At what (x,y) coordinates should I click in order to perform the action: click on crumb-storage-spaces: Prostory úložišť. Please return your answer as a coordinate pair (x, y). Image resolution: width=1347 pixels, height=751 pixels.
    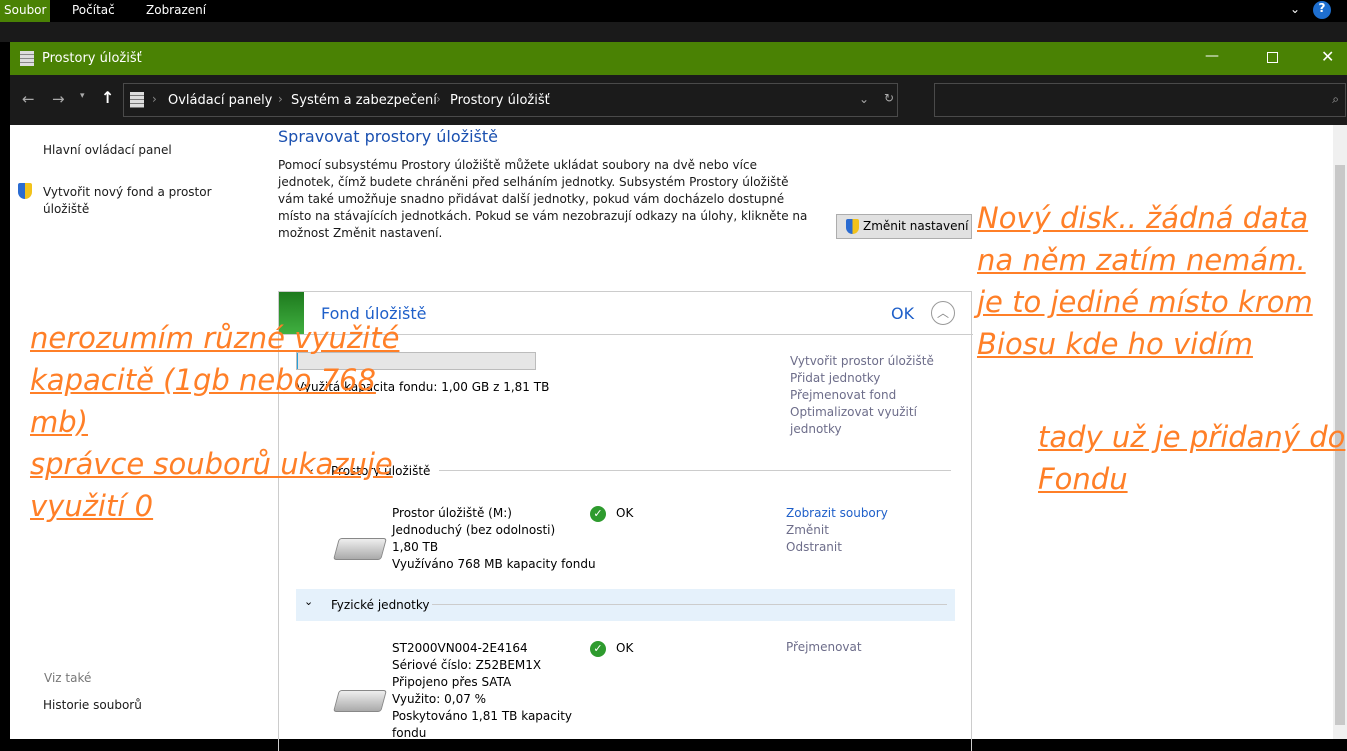
    Looking at the image, I should click on (500, 100).